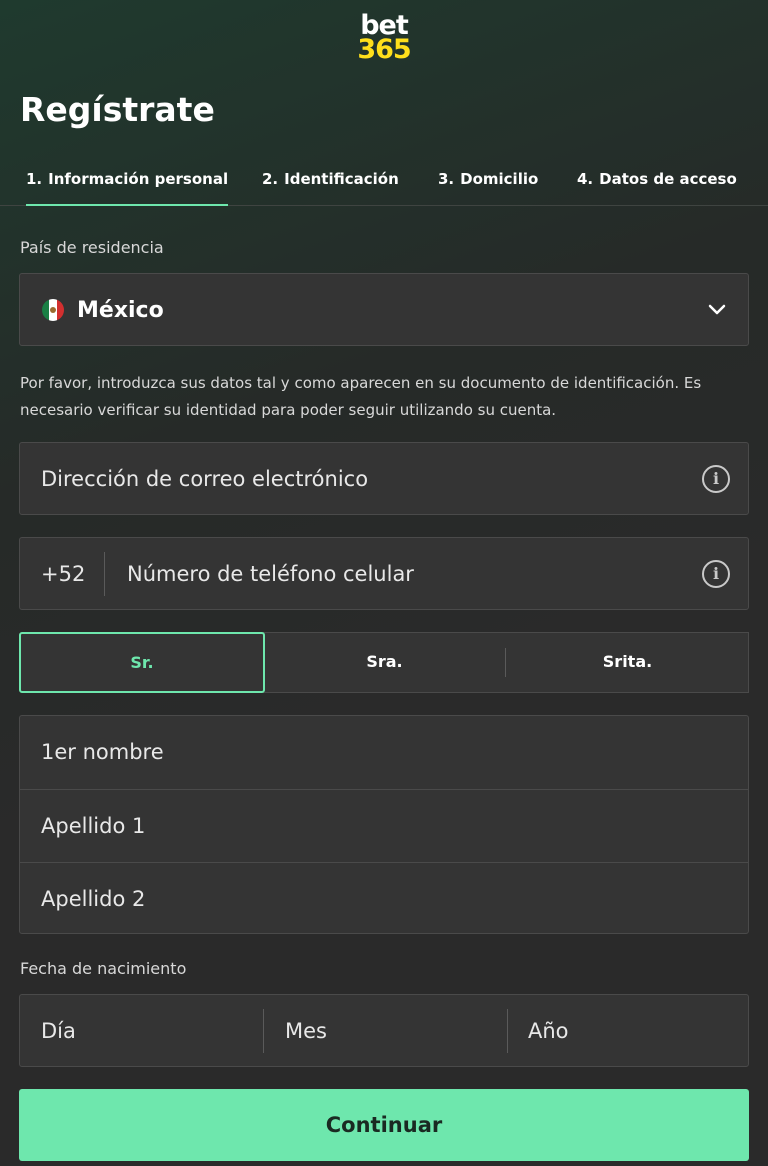 The width and height of the screenshot is (768, 1166). Describe the element at coordinates (384, 49) in the screenshot. I see `logo-text-365: 365` at that location.